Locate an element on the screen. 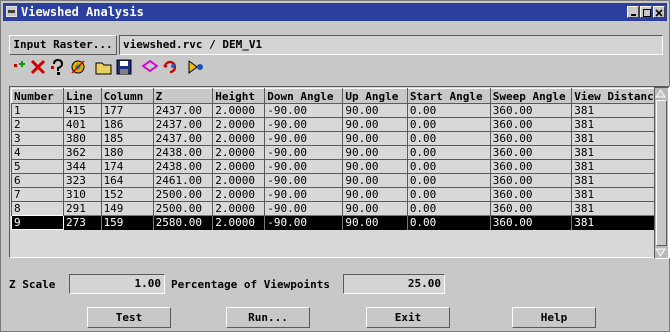 The width and height of the screenshot is (670, 332). table-cell: 380 is located at coordinates (82, 138).